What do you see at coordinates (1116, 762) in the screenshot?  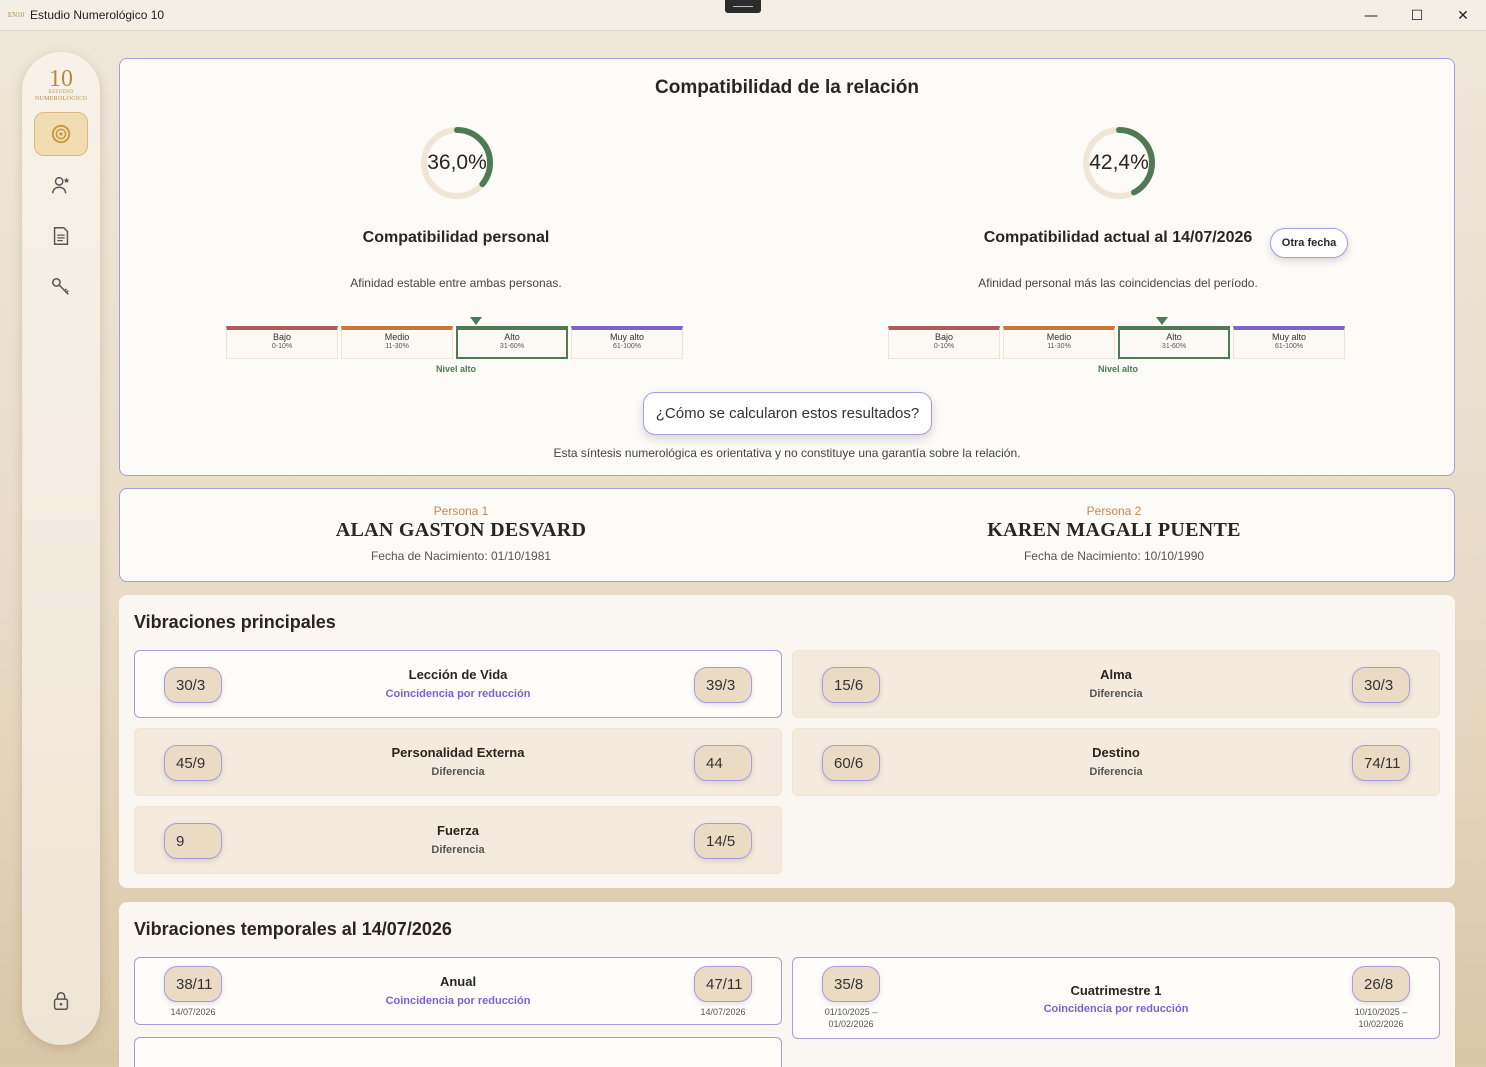 I see `vibration-card: 60/6 Destino Diferencia 74/11` at bounding box center [1116, 762].